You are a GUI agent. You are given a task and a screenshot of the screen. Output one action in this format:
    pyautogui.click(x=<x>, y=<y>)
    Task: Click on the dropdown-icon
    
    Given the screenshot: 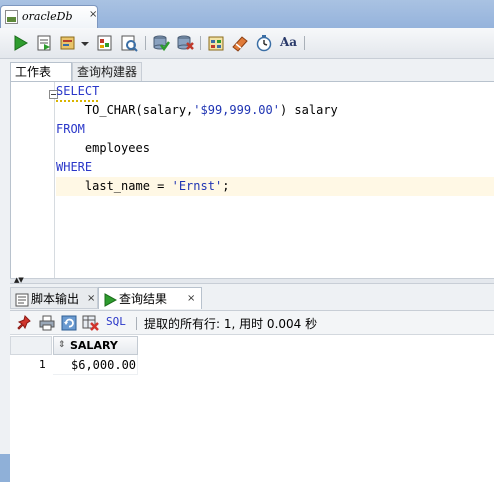 What is the action you would take?
    pyautogui.click(x=85, y=43)
    